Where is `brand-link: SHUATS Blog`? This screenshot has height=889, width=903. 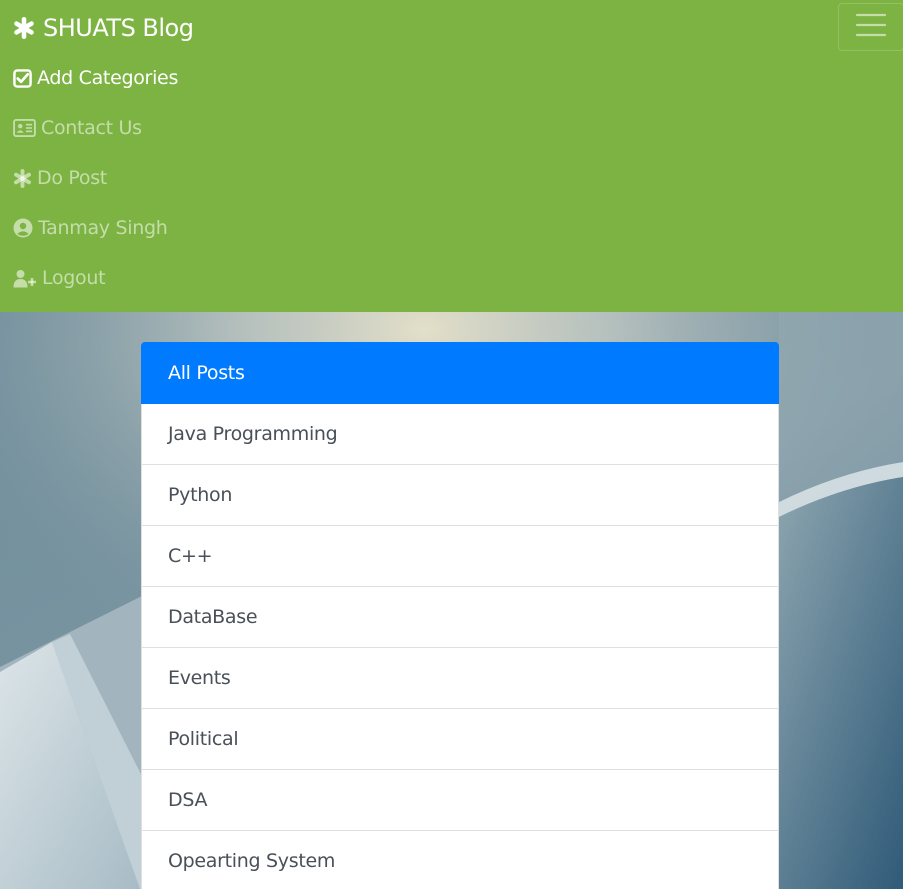
brand-link: SHUATS Blog is located at coordinates (103, 28).